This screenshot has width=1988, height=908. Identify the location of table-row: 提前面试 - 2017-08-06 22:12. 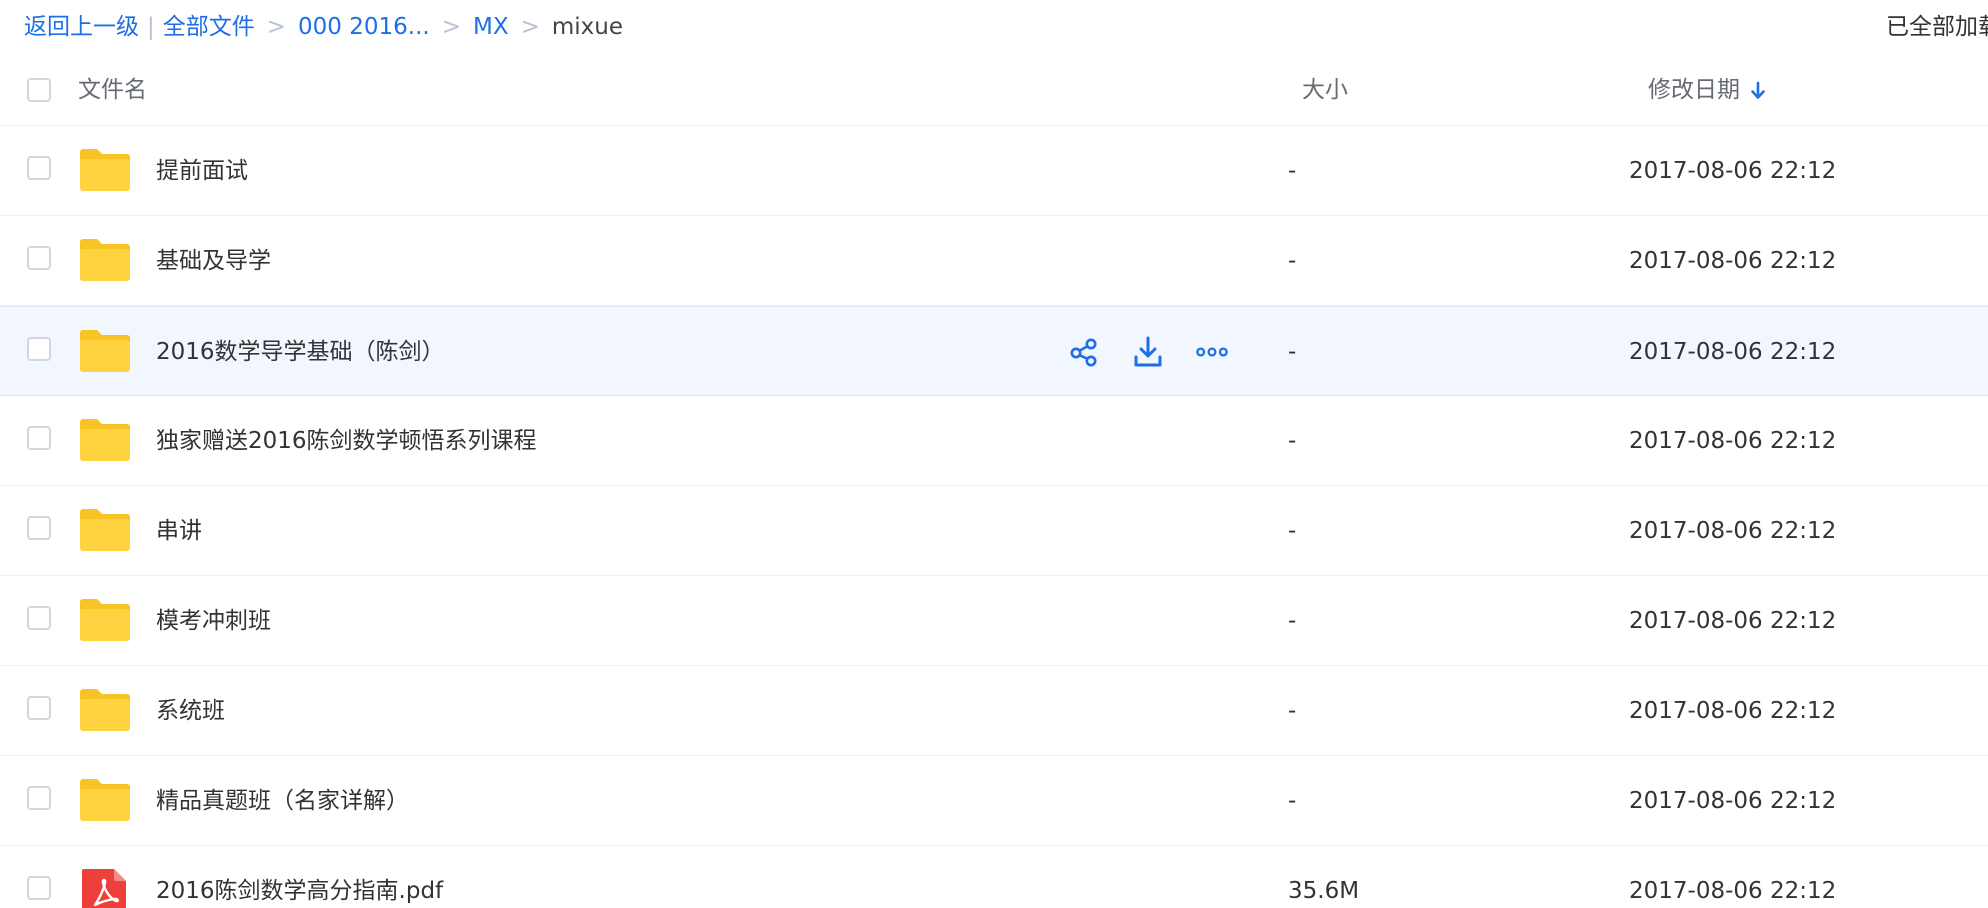
(994, 171).